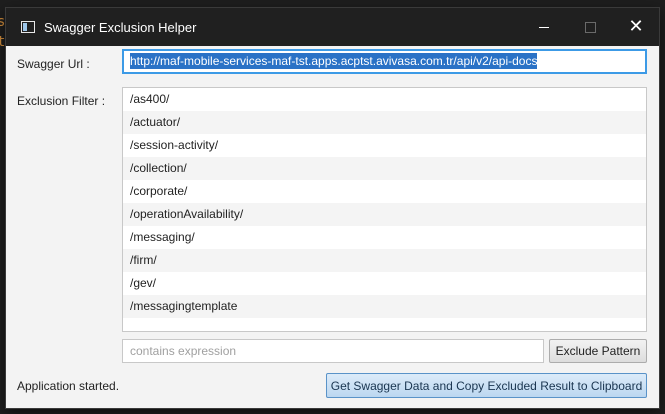  Describe the element at coordinates (384, 191) in the screenshot. I see `list-item: /corporate/` at that location.